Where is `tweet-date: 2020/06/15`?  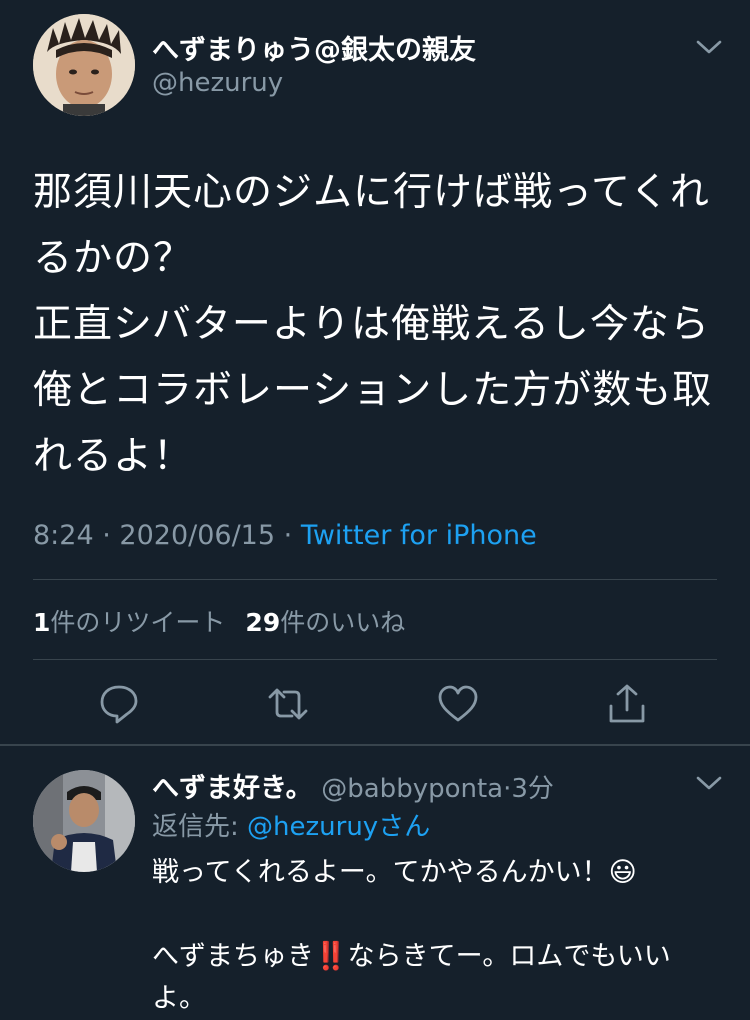
tweet-date: 2020/06/15 is located at coordinates (197, 535).